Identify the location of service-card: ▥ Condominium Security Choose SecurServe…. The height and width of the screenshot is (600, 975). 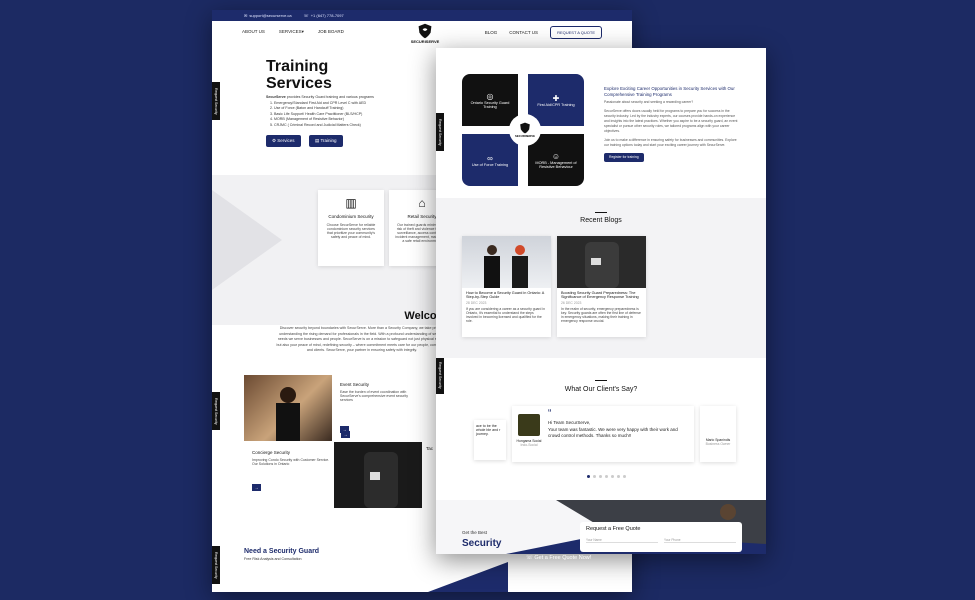
(351, 228).